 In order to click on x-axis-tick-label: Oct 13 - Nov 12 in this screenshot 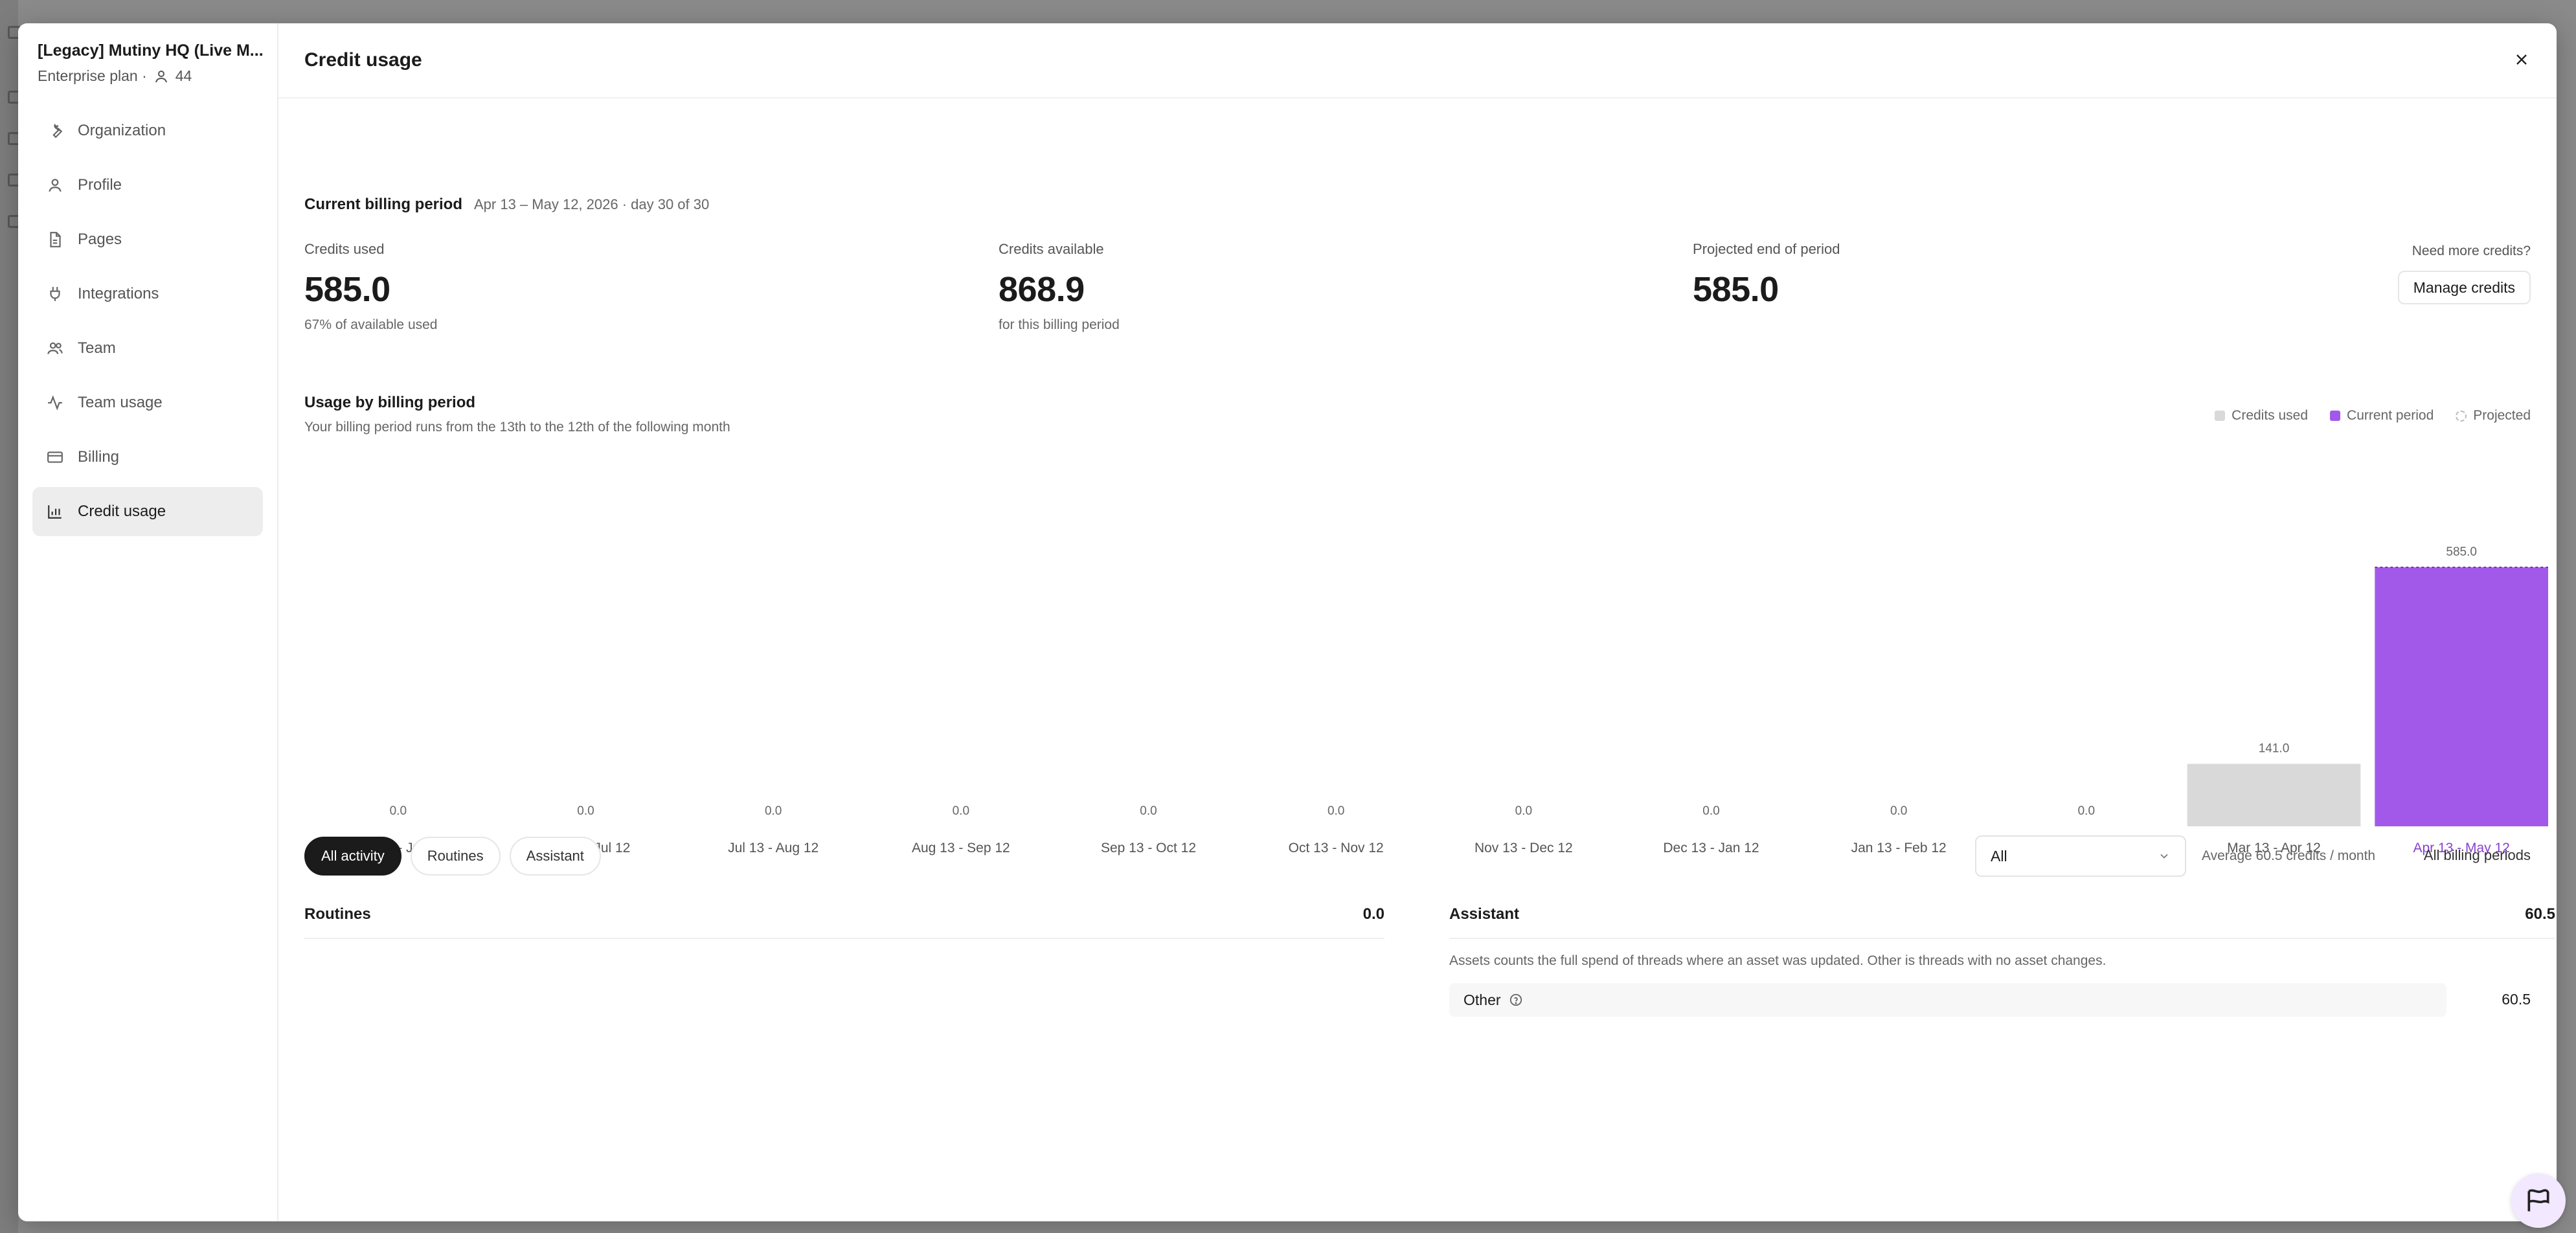, I will do `click(1336, 848)`.